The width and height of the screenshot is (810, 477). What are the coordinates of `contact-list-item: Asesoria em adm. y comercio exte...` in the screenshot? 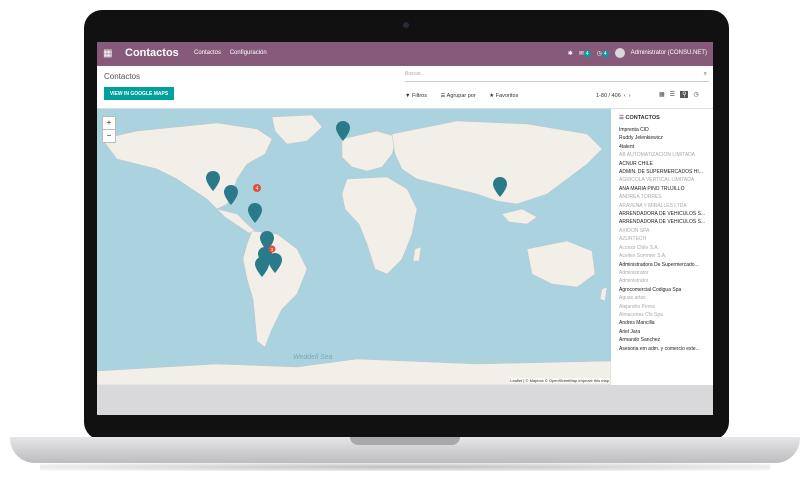 It's located at (662, 349).